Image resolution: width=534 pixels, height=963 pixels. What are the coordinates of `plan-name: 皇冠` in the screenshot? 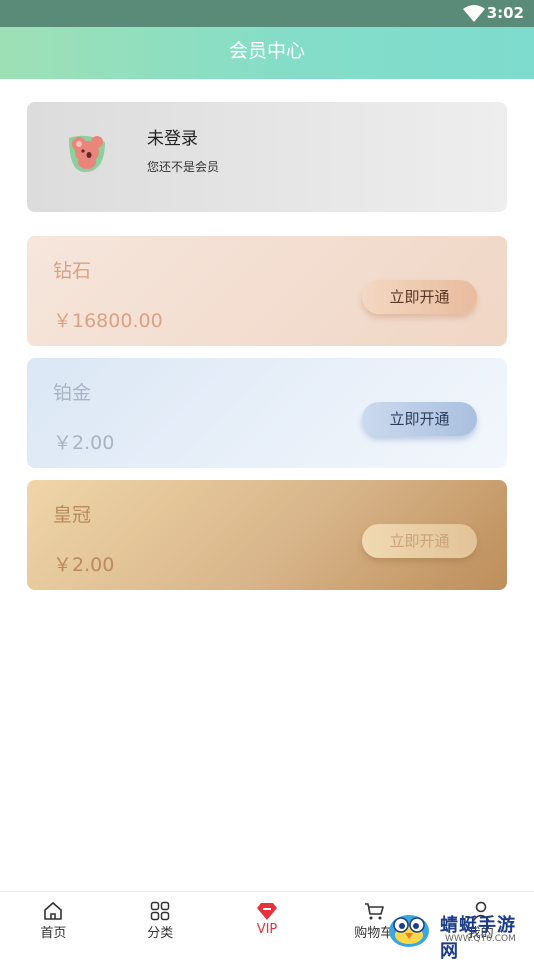 It's located at (72, 515).